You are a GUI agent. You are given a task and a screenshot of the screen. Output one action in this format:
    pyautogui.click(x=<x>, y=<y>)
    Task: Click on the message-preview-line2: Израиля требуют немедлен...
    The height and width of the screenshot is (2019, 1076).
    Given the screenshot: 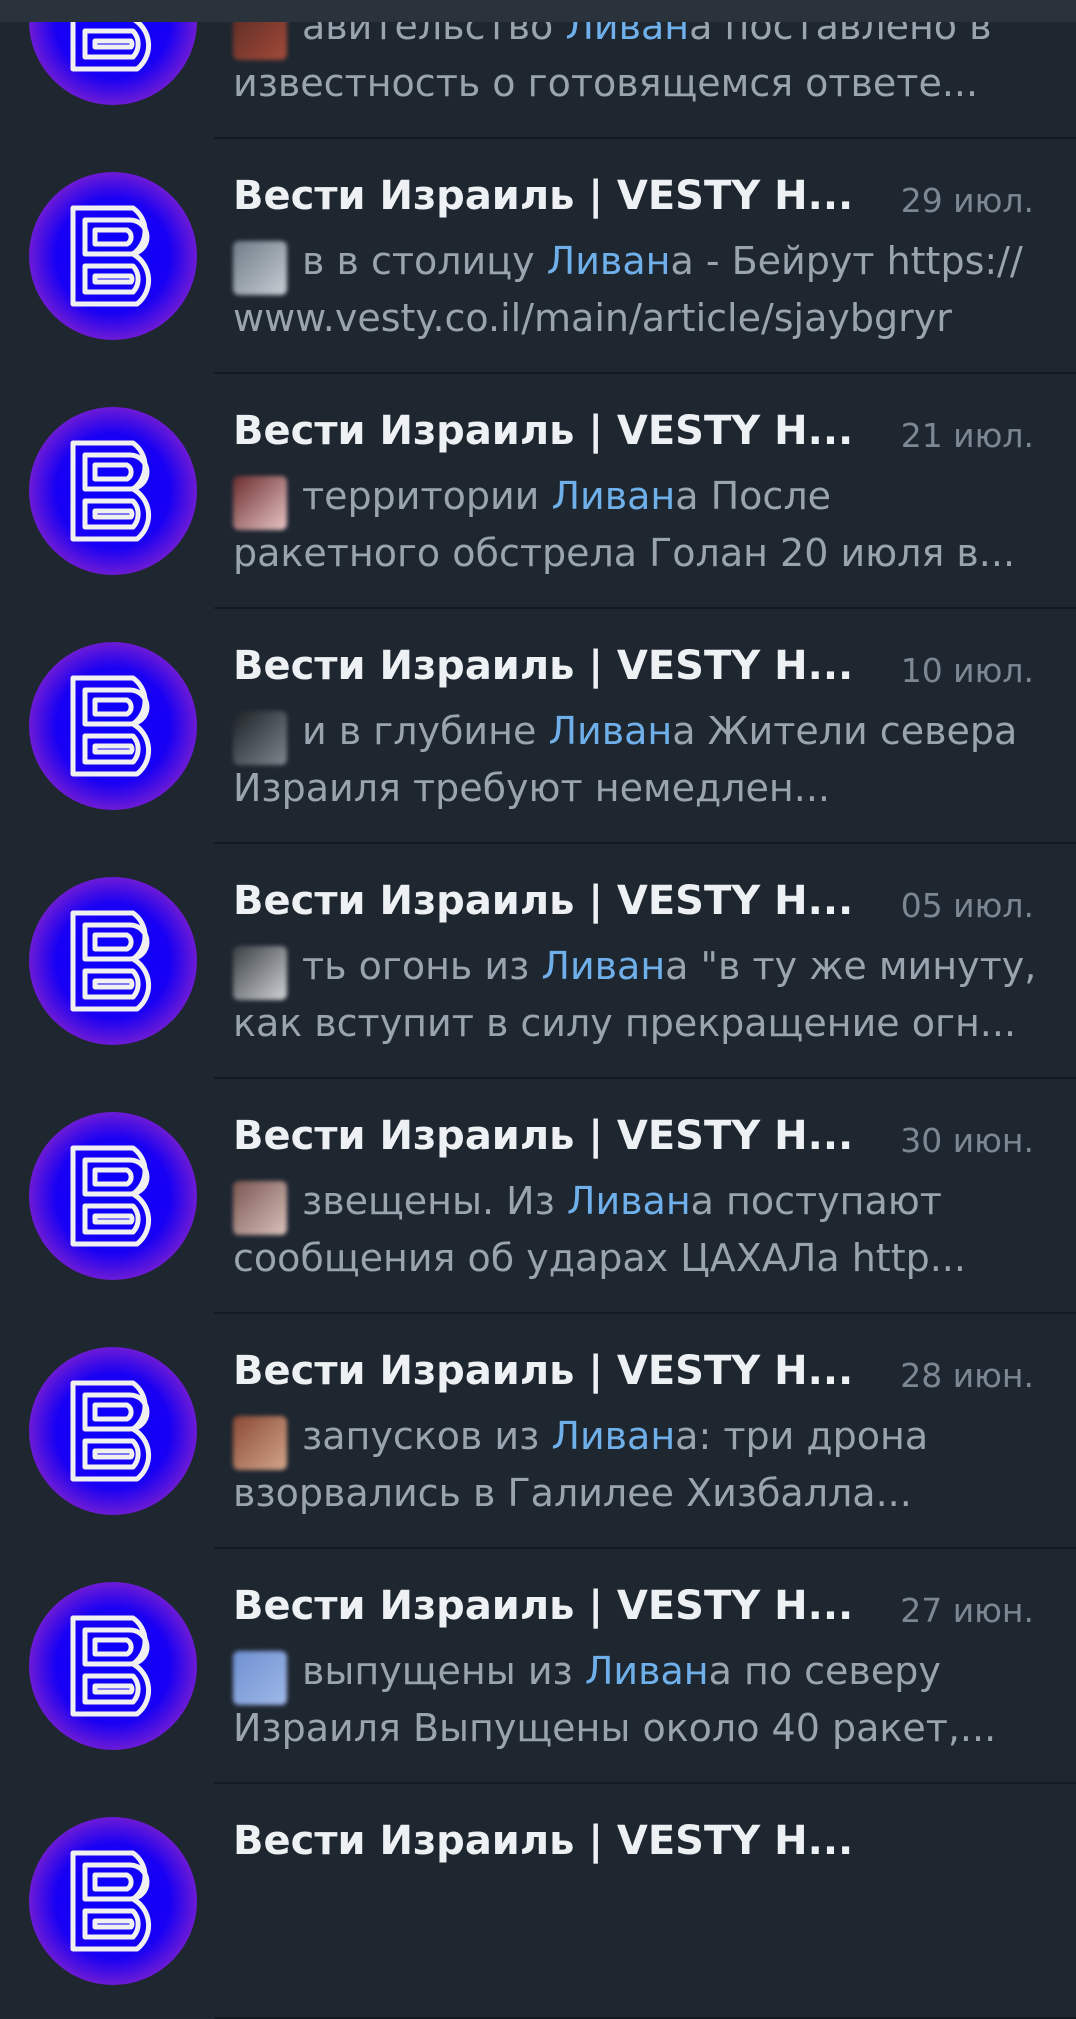 What is the action you would take?
    pyautogui.click(x=532, y=788)
    